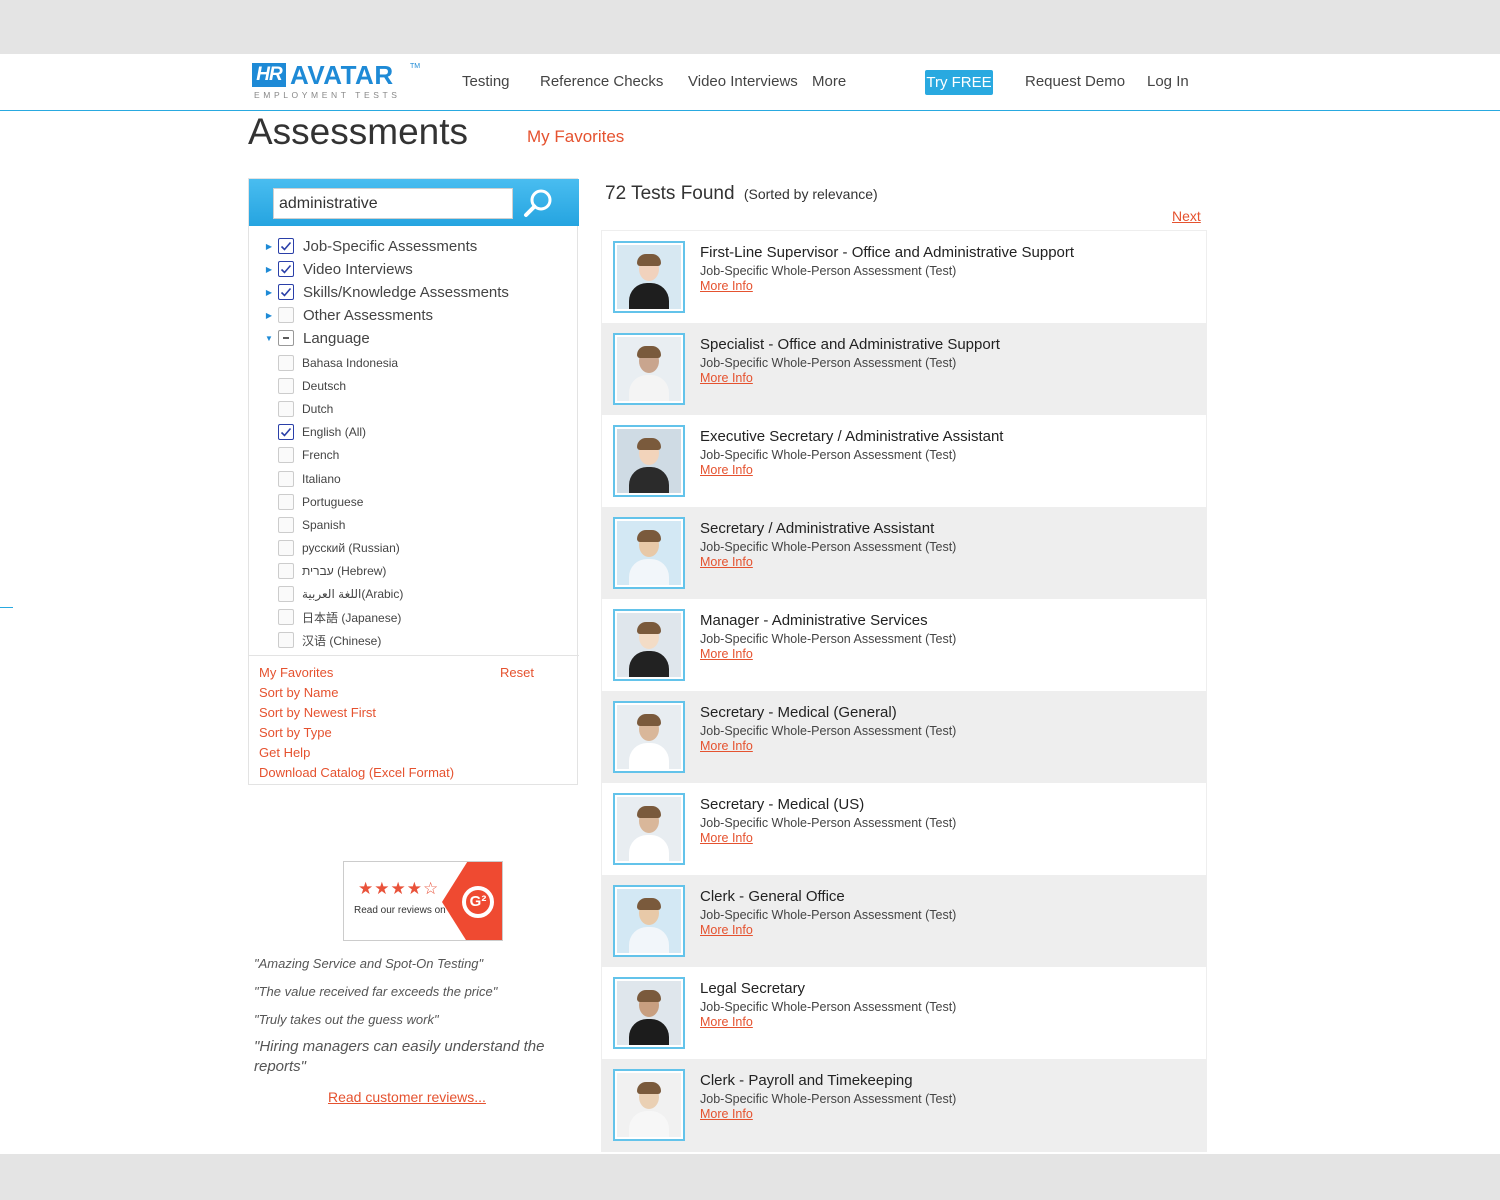  I want to click on filter-row: ▶ Skills/Knowledge Assessments, so click(387, 292).